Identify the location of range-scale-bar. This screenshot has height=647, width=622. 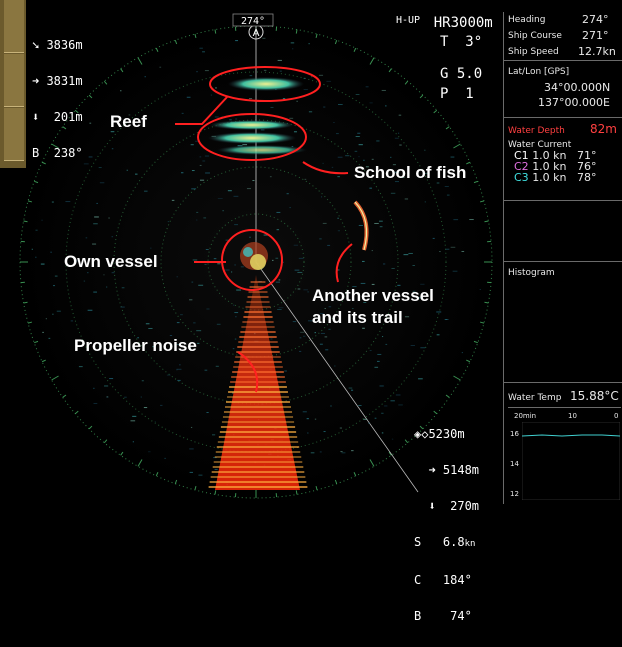
(13, 84).